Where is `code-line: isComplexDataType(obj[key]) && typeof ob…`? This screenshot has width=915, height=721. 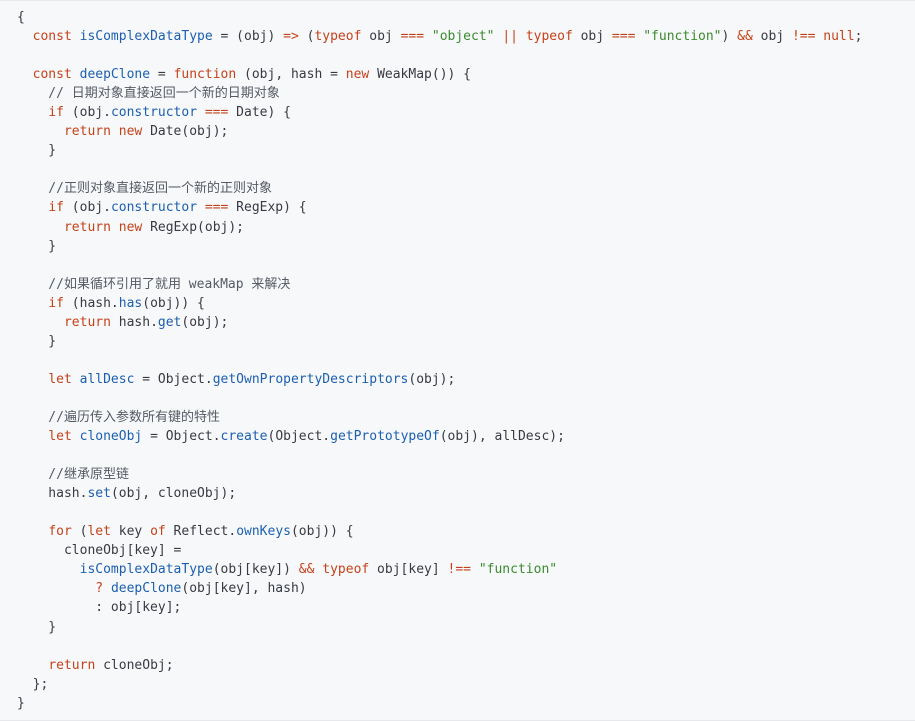
code-line: isComplexDataType(obj[key]) && typeof ob… is located at coordinates (466, 569).